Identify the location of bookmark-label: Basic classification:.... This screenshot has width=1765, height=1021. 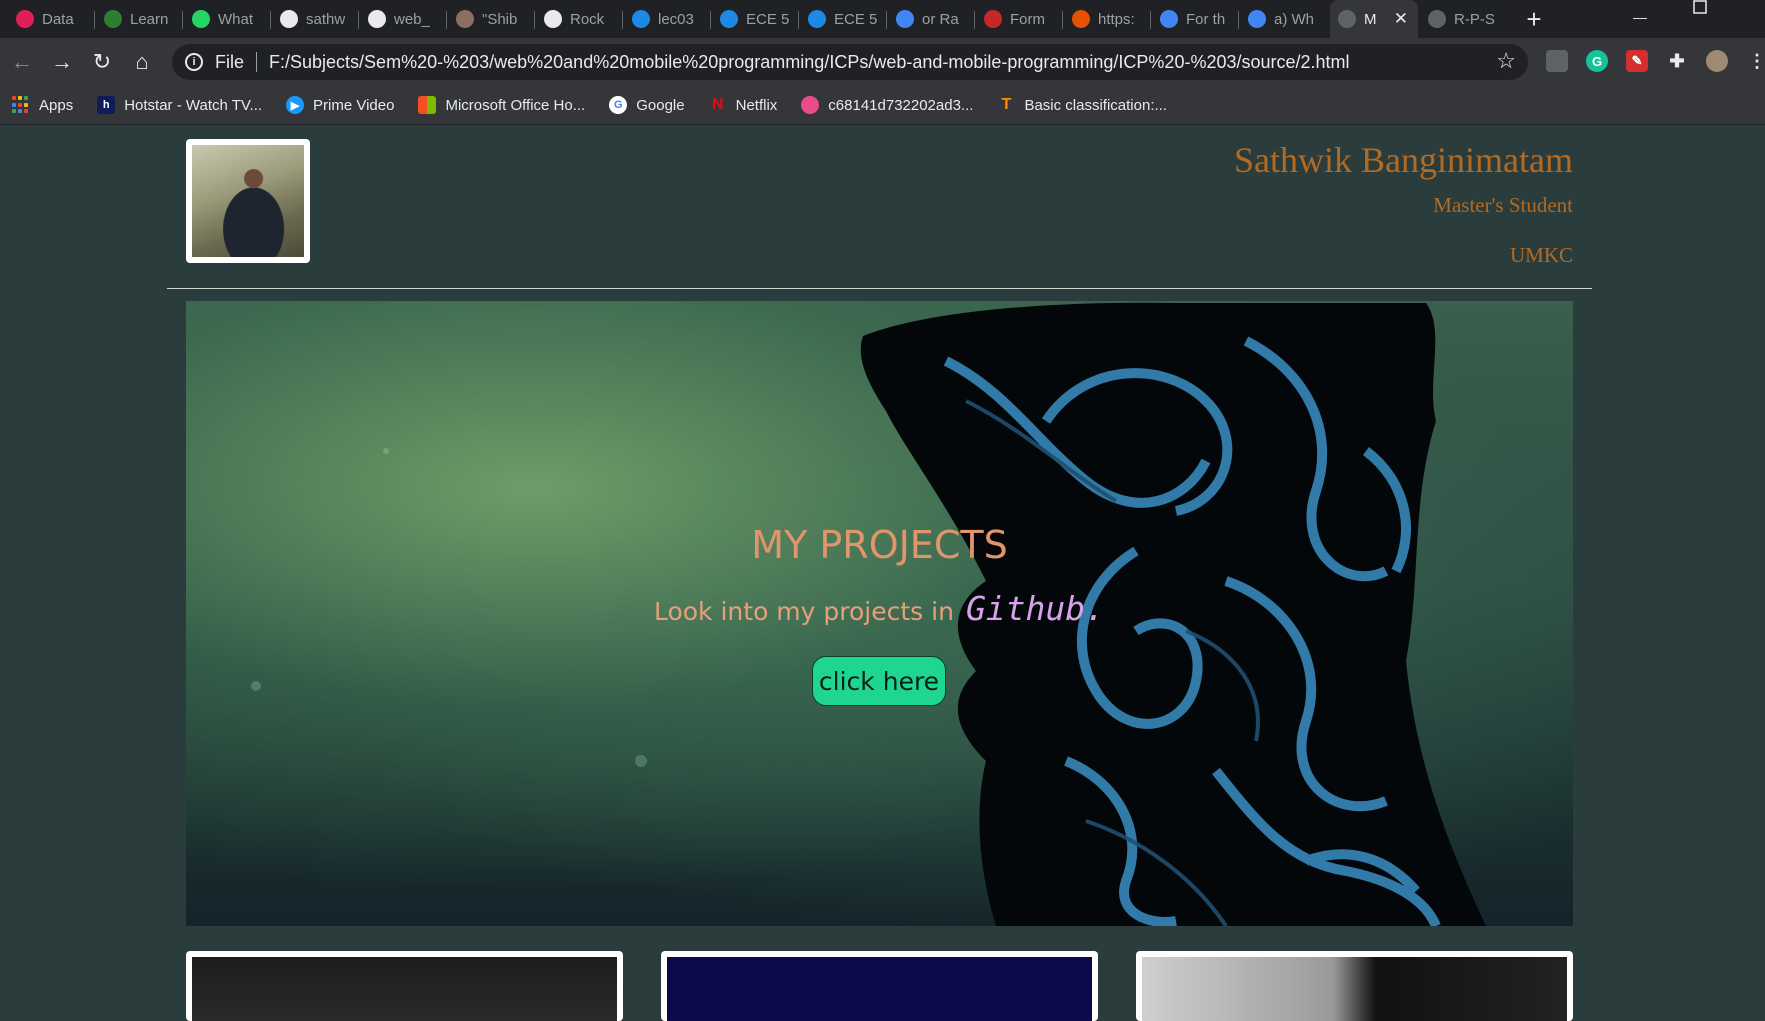
(1095, 105).